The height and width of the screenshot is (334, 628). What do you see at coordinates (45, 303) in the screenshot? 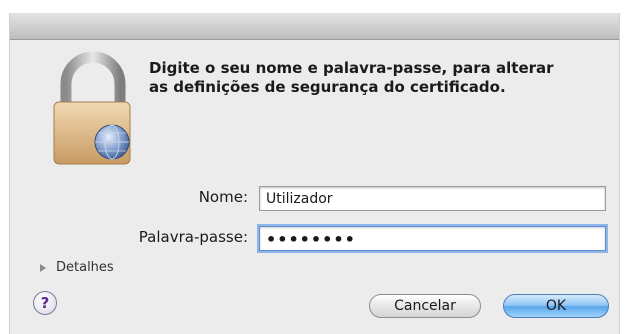
I see `help-button: ?` at bounding box center [45, 303].